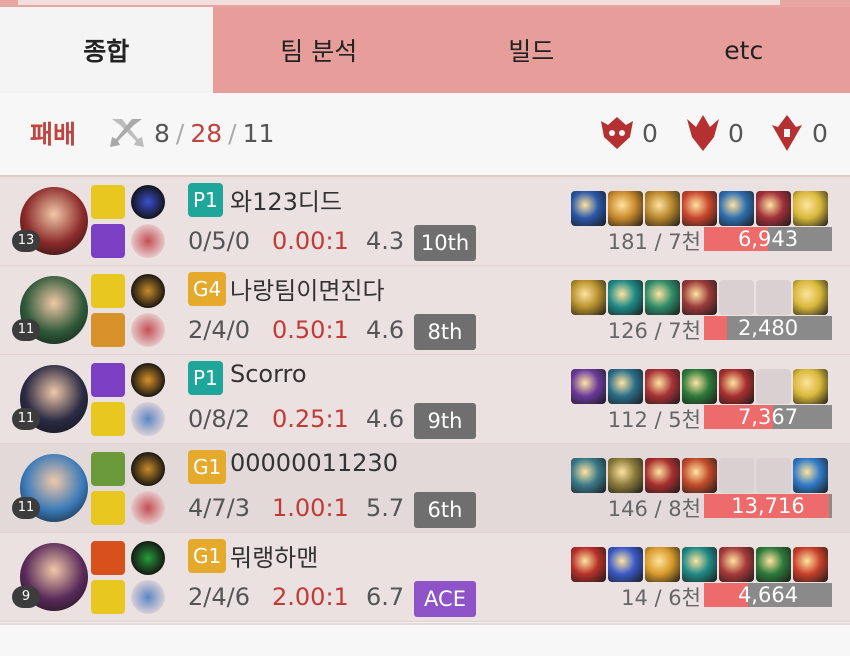  What do you see at coordinates (445, 510) in the screenshot?
I see `rank-badge: 6th` at bounding box center [445, 510].